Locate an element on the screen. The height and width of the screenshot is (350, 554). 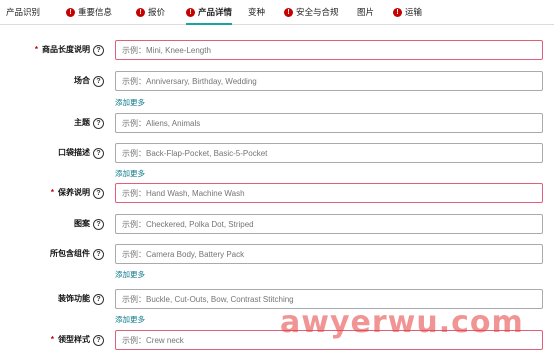
tab-product-details: ! 产品详情 is located at coordinates (209, 12).